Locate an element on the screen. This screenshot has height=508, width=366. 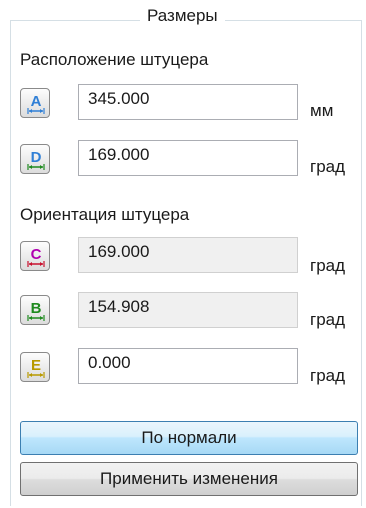
svg-text: D is located at coordinates (36, 157).